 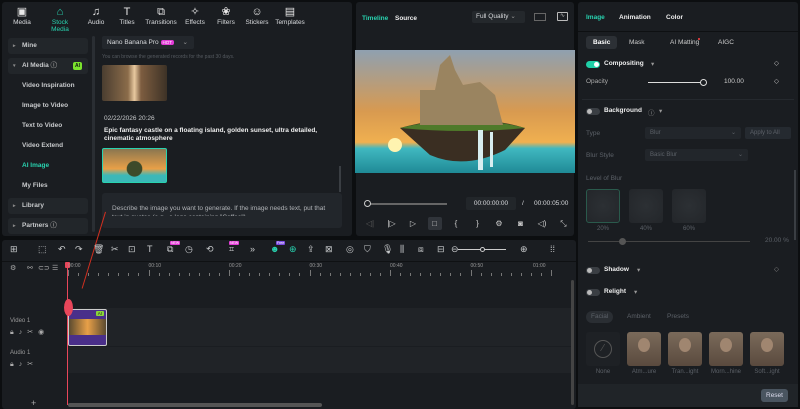 What do you see at coordinates (22, 16) in the screenshot?
I see `toolbar-media: ▣ Media` at bounding box center [22, 16].